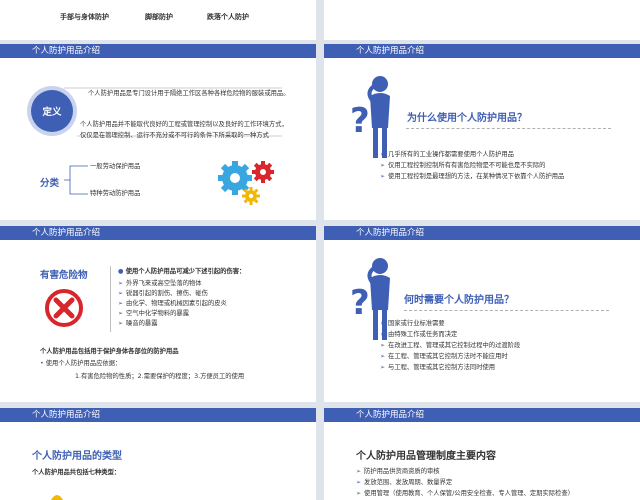 This screenshot has width=640, height=500. I want to click on hazards-vertical-divider, so click(110, 299).